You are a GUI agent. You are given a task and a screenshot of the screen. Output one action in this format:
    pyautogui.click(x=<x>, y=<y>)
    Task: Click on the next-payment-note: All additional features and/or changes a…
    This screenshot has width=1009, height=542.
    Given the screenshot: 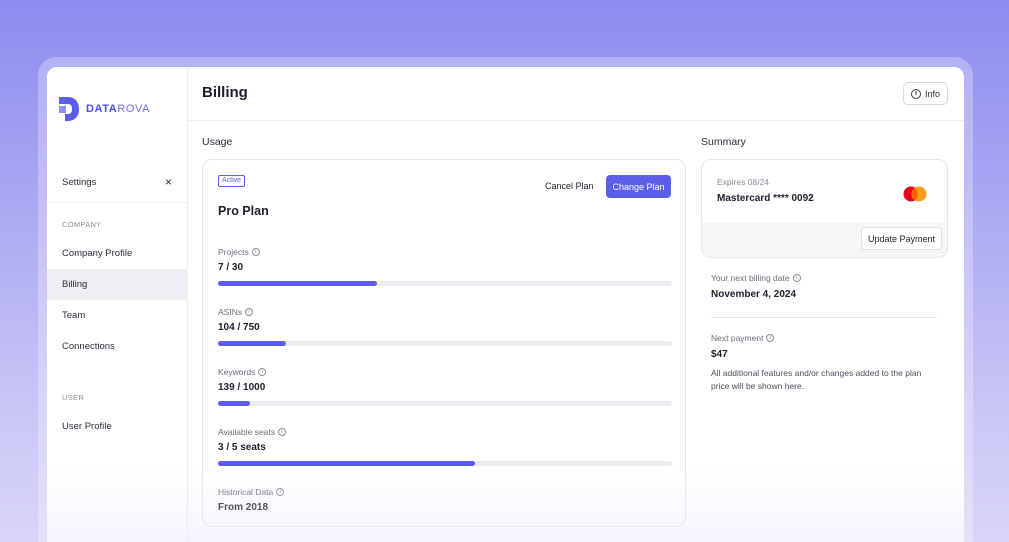 What is the action you would take?
    pyautogui.click(x=816, y=379)
    